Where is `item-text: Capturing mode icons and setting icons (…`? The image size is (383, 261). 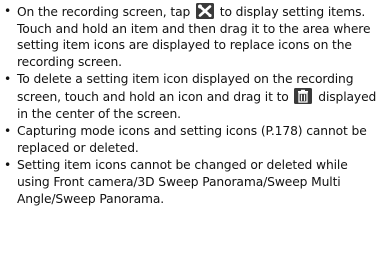
item-text: Capturing mode icons and setting icons (… is located at coordinates (192, 139).